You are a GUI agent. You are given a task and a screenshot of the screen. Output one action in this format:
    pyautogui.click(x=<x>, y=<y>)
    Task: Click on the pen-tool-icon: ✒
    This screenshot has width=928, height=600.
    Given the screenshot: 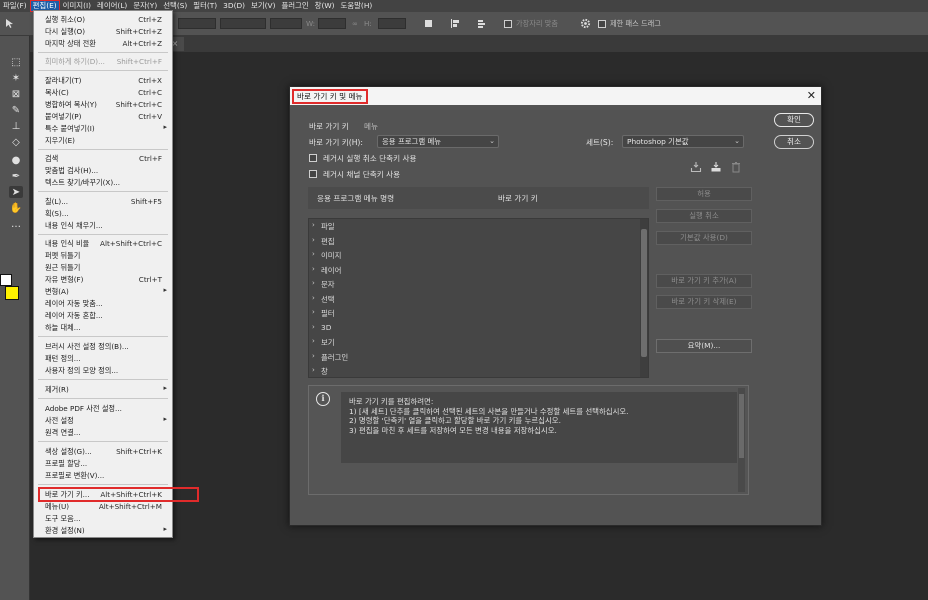 What is the action you would take?
    pyautogui.click(x=16, y=176)
    